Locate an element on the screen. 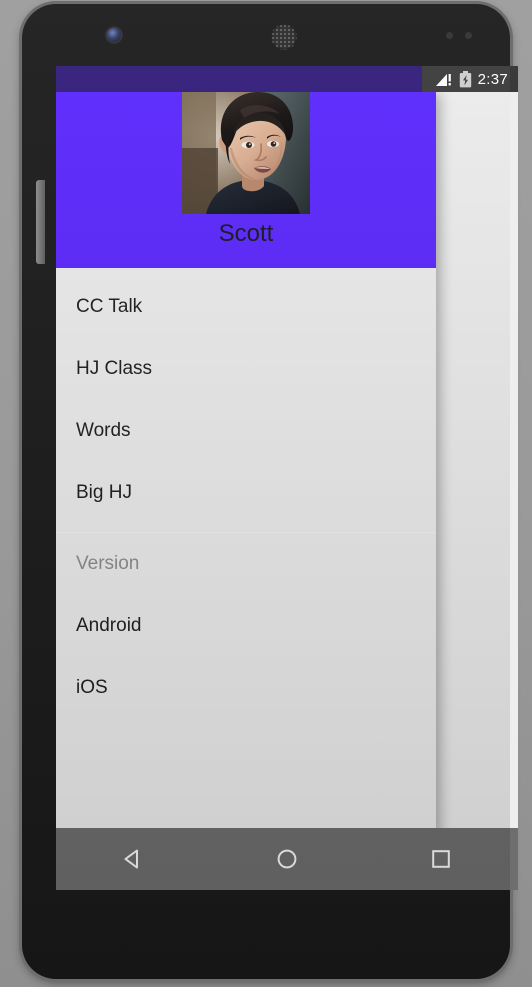 Image resolution: width=532 pixels, height=987 pixels. signal-no-sim-icon is located at coordinates (444, 79).